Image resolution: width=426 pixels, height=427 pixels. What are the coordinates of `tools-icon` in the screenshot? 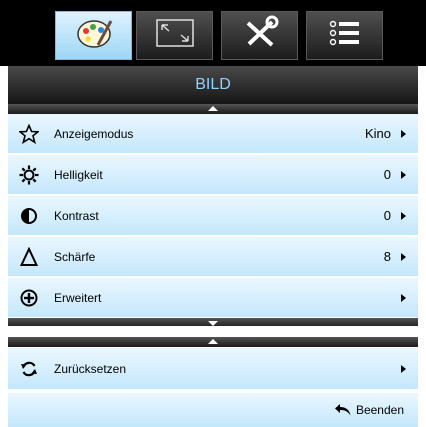 It's located at (260, 35).